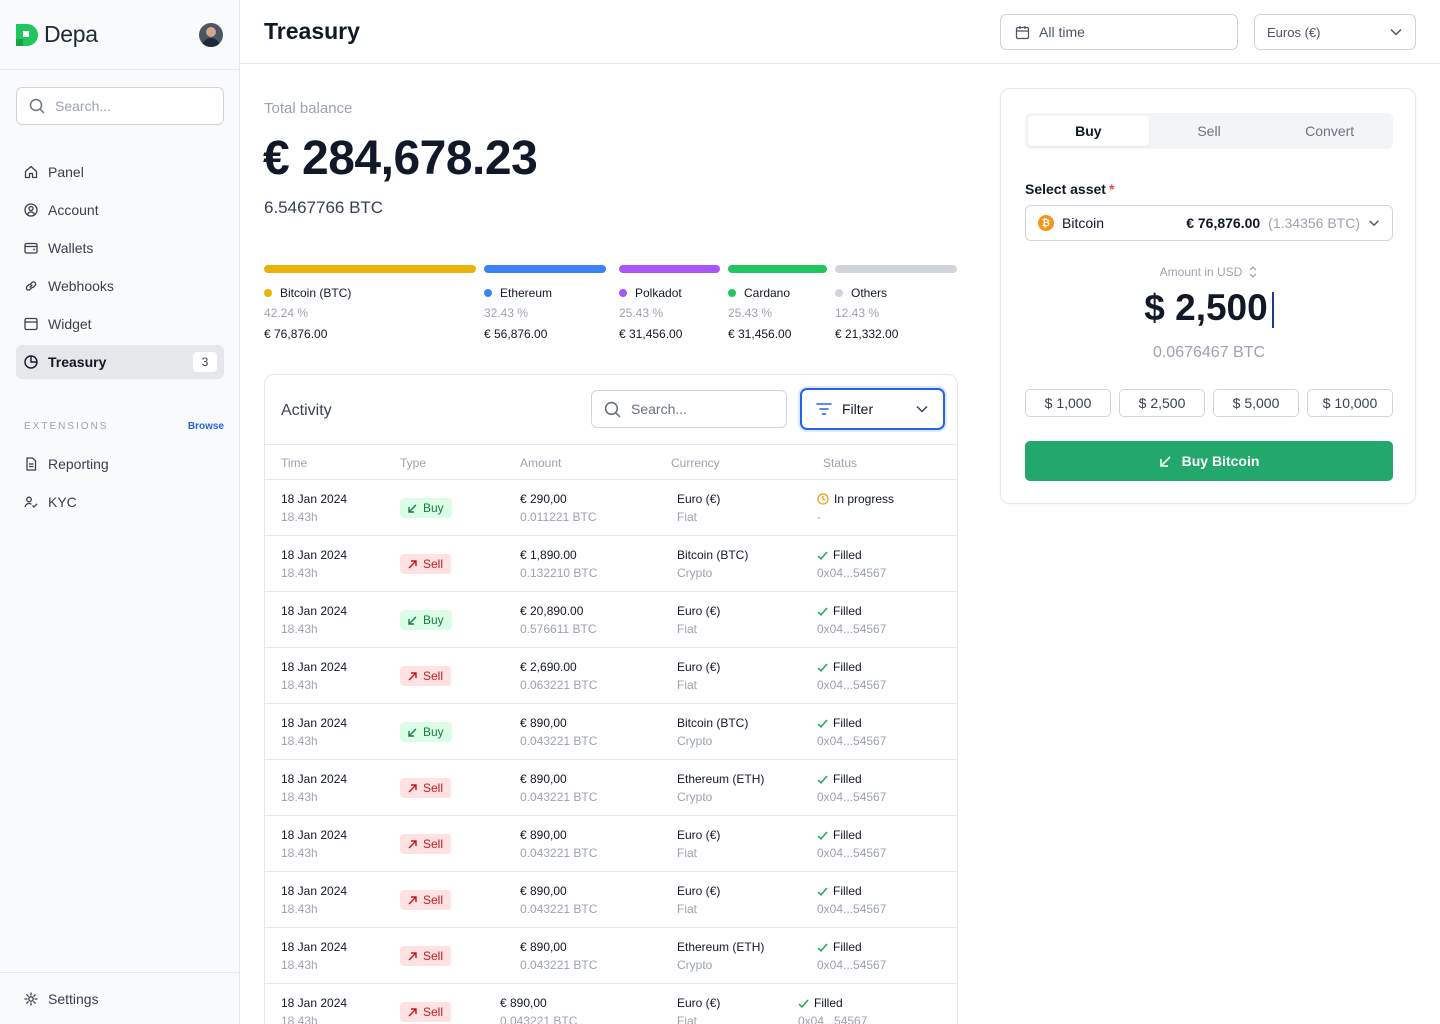 Image resolution: width=1440 pixels, height=1024 pixels. What do you see at coordinates (314, 844) in the screenshot?
I see `time-cell: 18 Jan 2024 18.43h` at bounding box center [314, 844].